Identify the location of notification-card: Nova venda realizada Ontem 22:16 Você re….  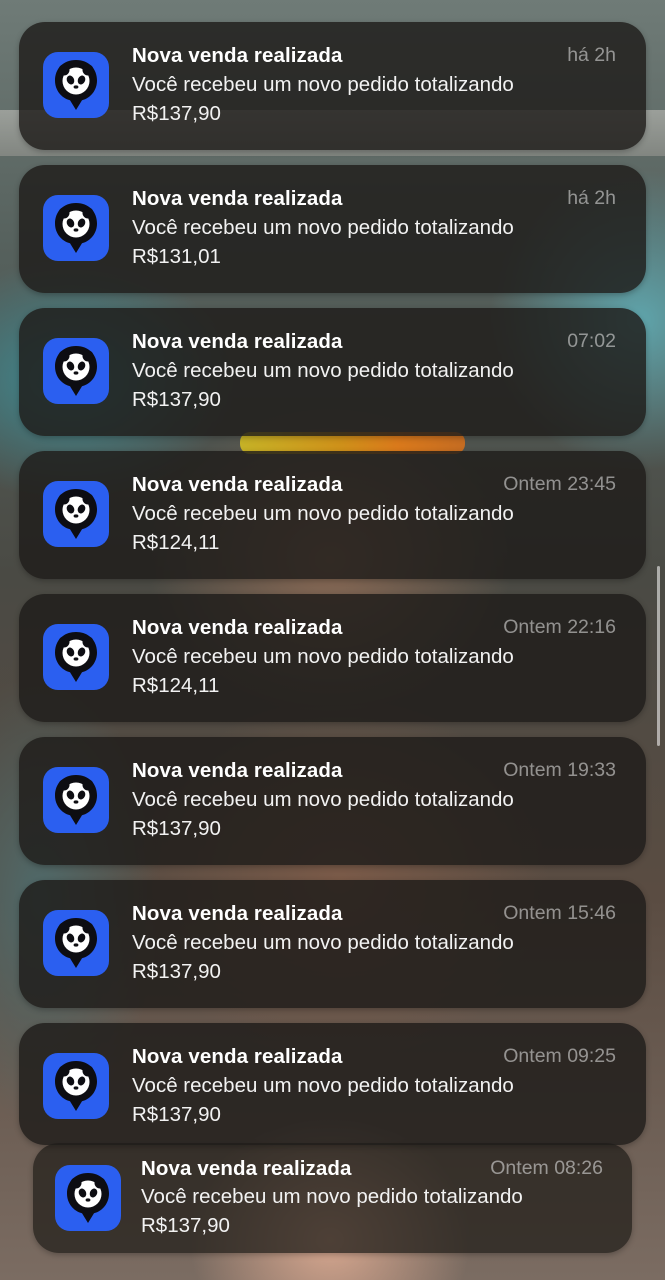
(332, 658).